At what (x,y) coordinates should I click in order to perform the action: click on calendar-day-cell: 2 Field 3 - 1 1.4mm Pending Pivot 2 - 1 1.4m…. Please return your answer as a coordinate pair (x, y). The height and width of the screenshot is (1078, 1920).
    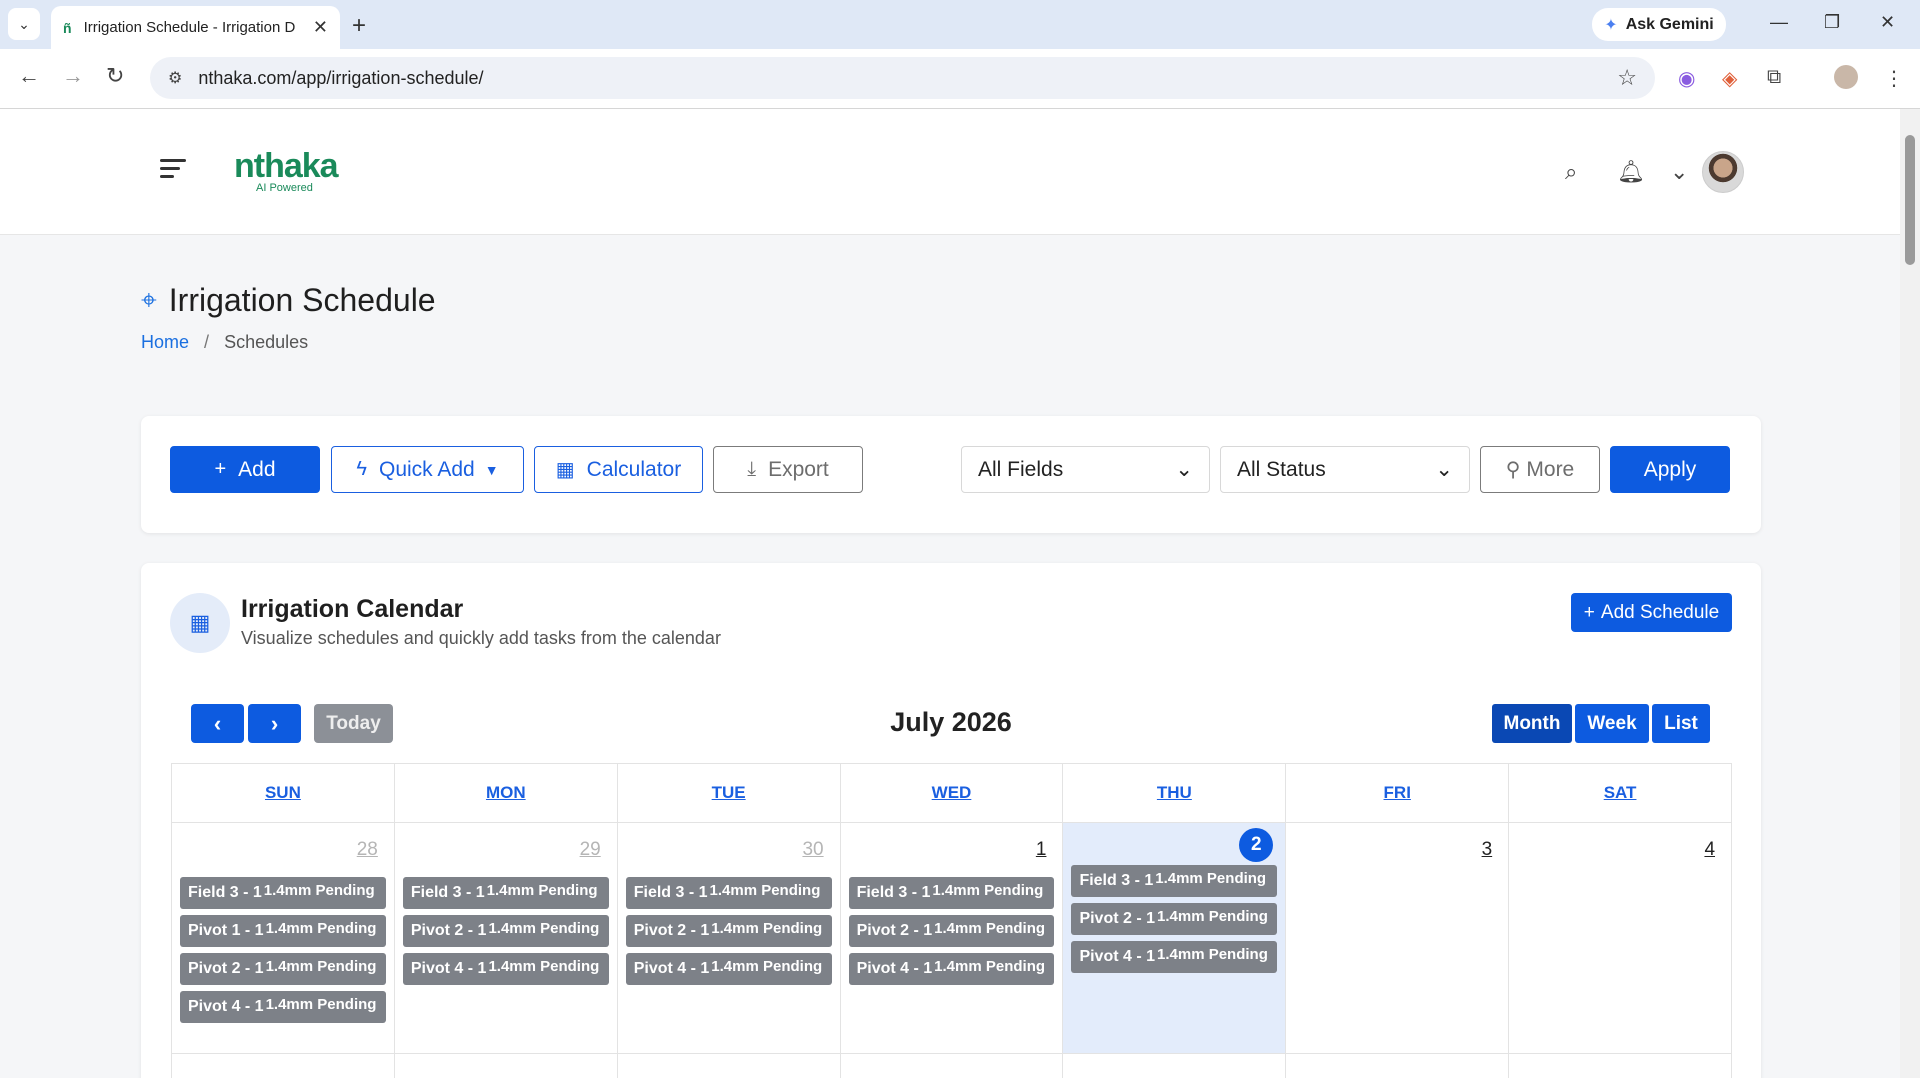
    Looking at the image, I should click on (1175, 938).